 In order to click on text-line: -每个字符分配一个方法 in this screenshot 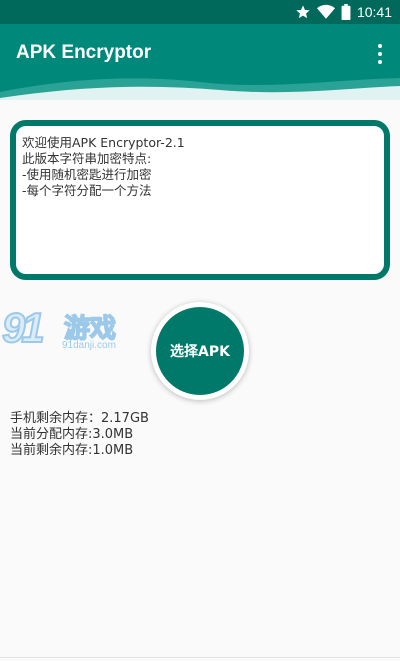, I will do `click(87, 190)`.